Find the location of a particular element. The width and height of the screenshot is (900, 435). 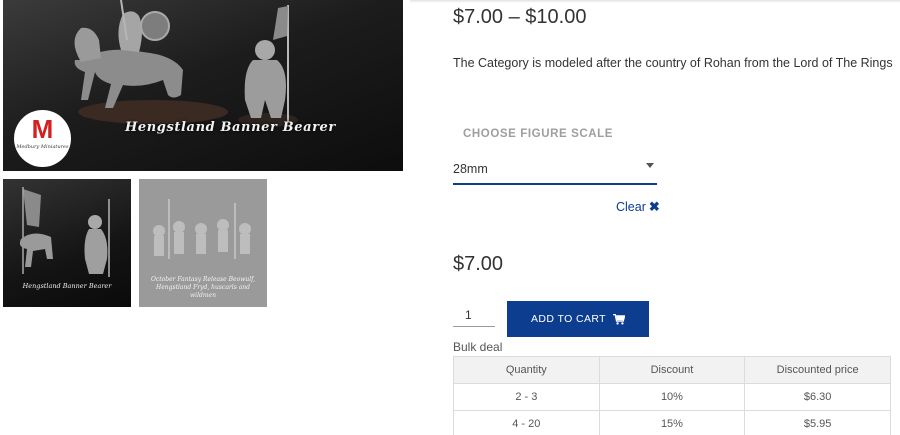

quantity-input is located at coordinates (474, 315).